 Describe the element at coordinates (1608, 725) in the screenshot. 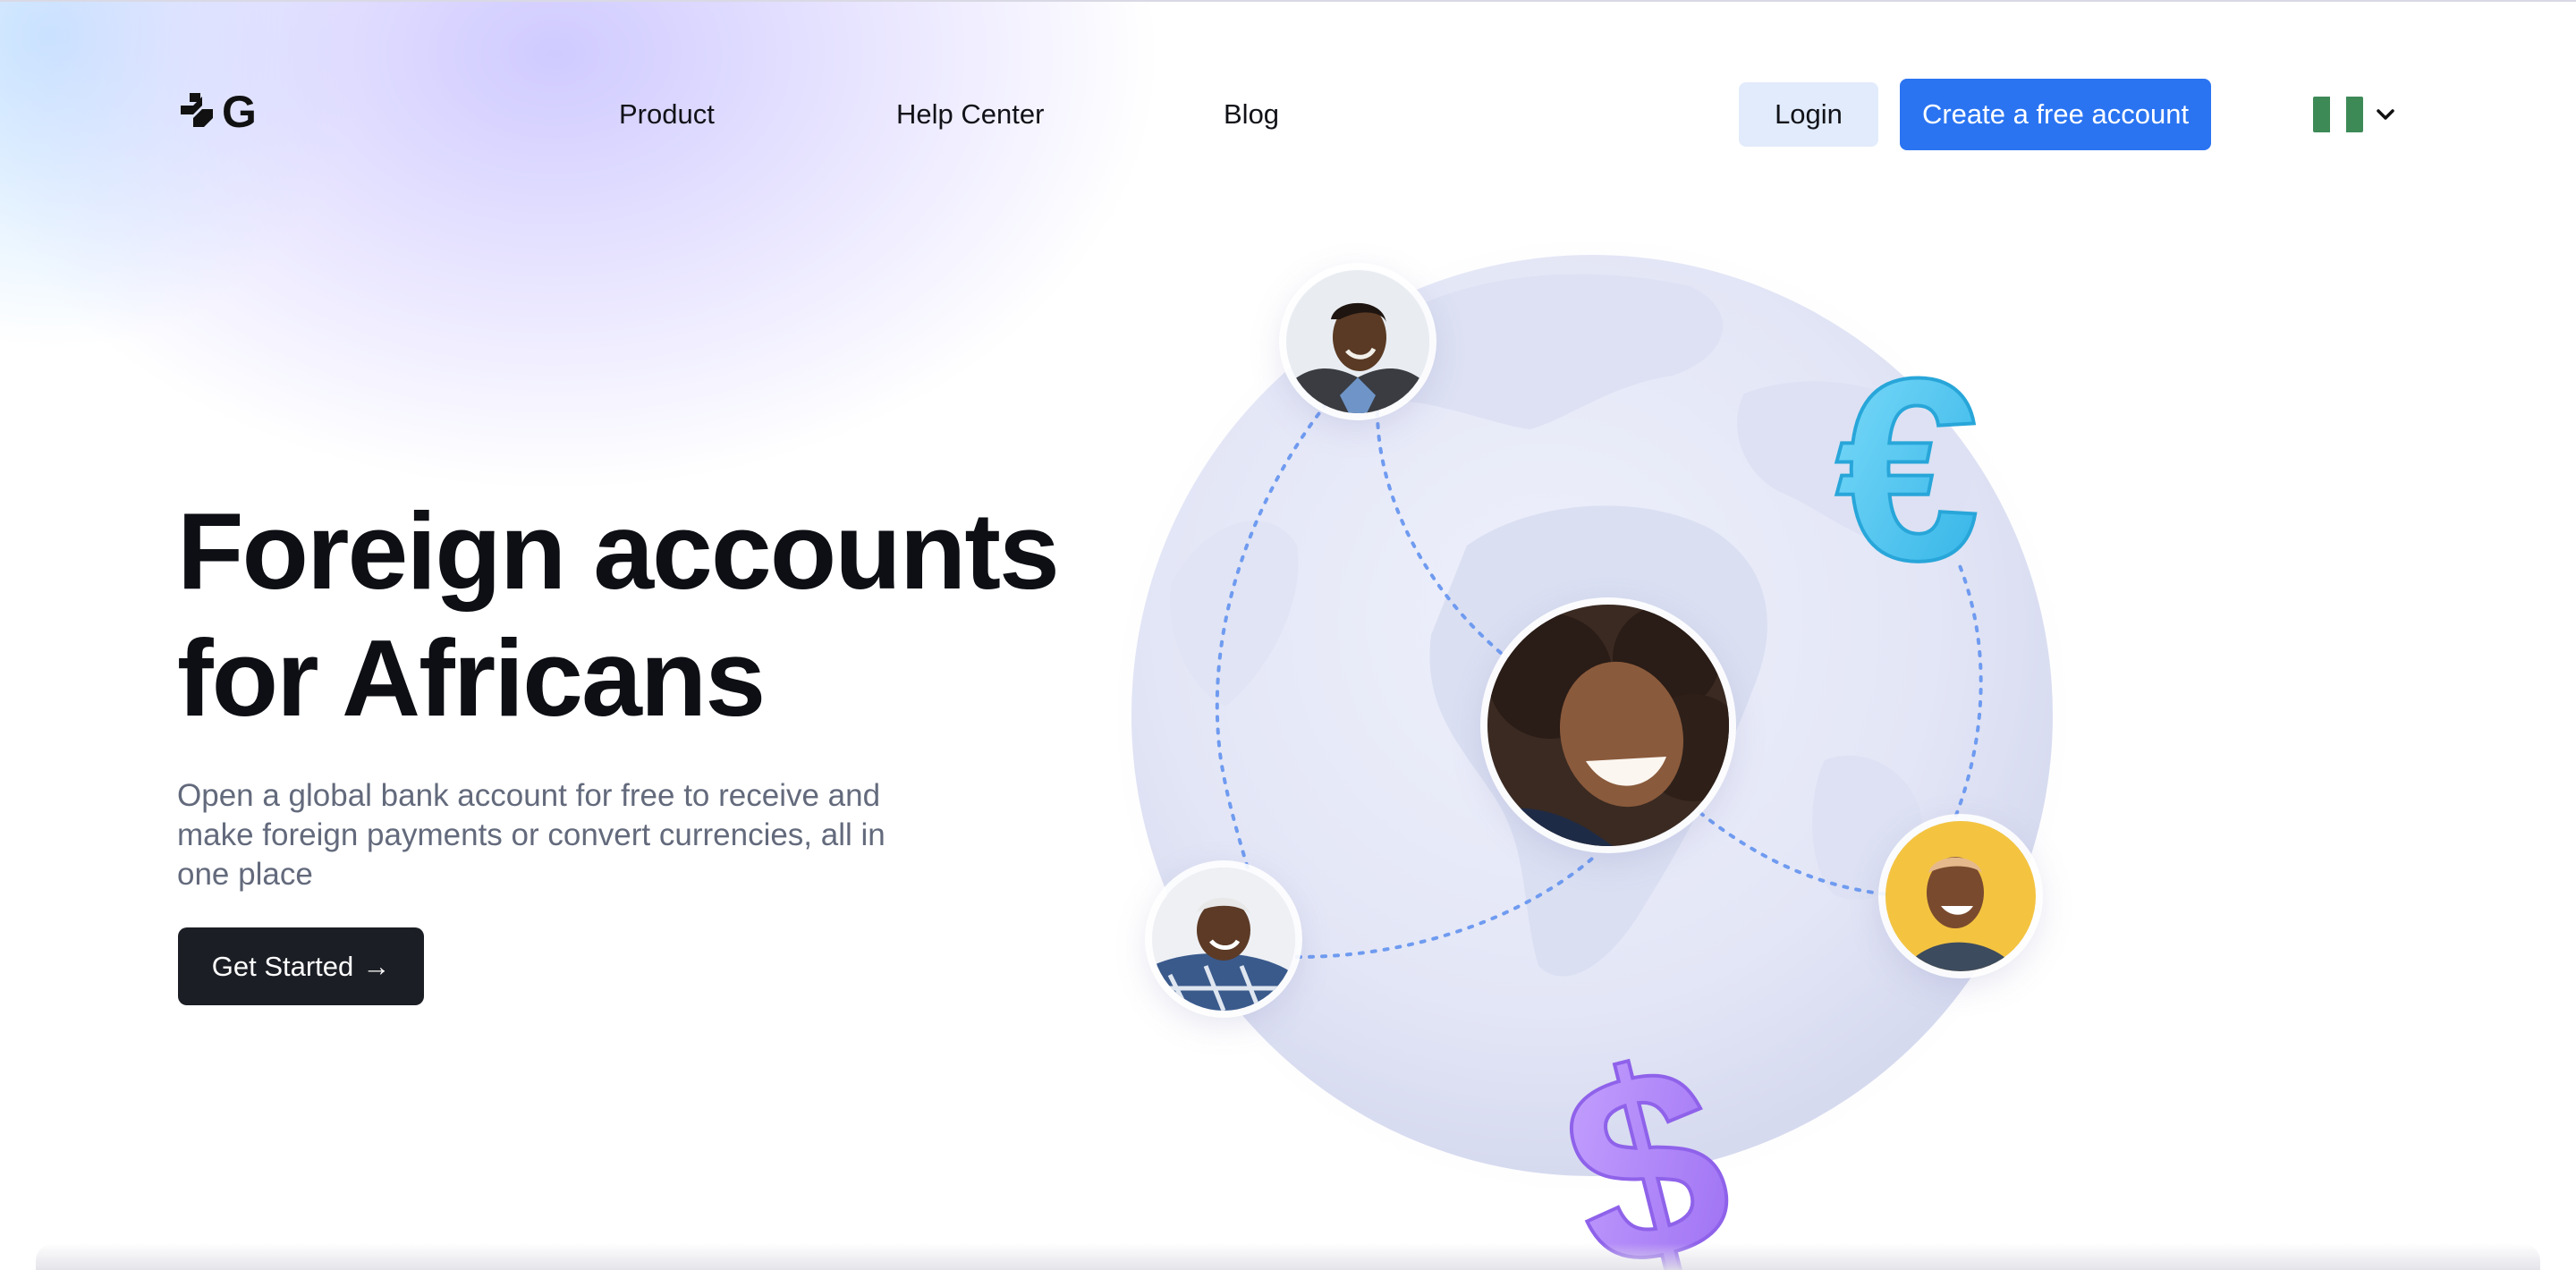

I see `avatar-woman-center` at that location.